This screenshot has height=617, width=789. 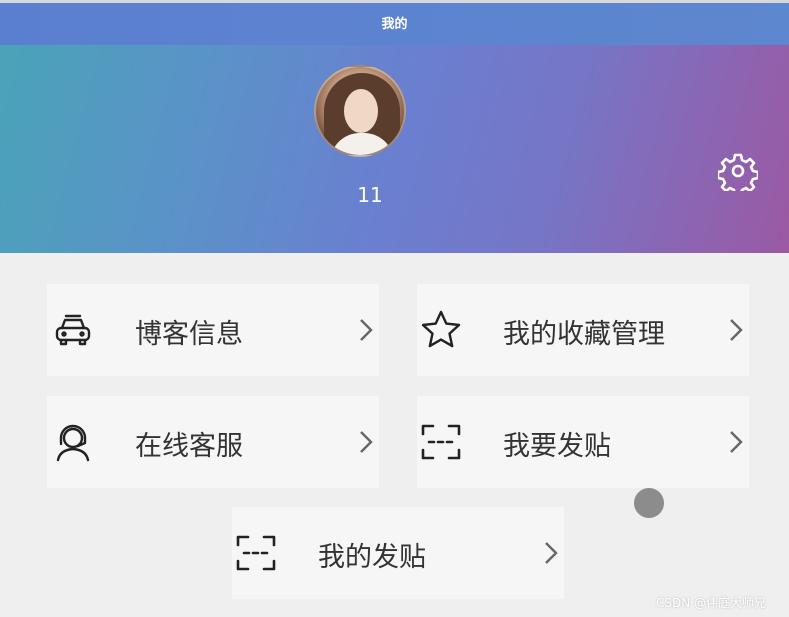 I want to click on menu-item-my-posts: 我的发贴, so click(x=398, y=553).